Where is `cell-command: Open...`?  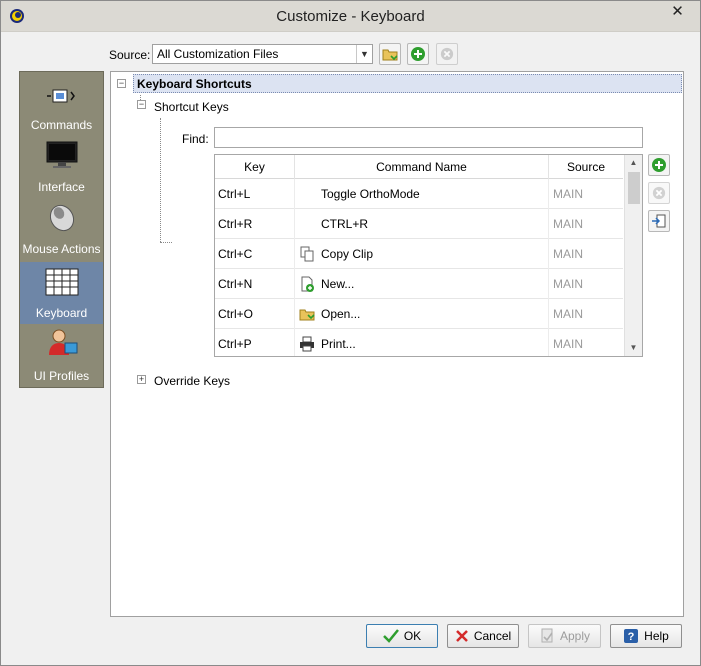
cell-command: Open... is located at coordinates (422, 314).